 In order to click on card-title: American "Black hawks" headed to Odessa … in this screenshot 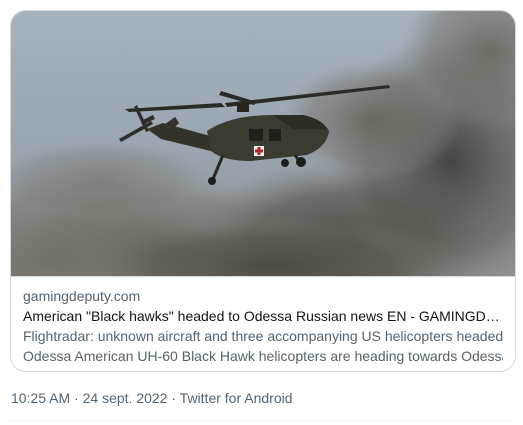, I will do `click(263, 316)`.